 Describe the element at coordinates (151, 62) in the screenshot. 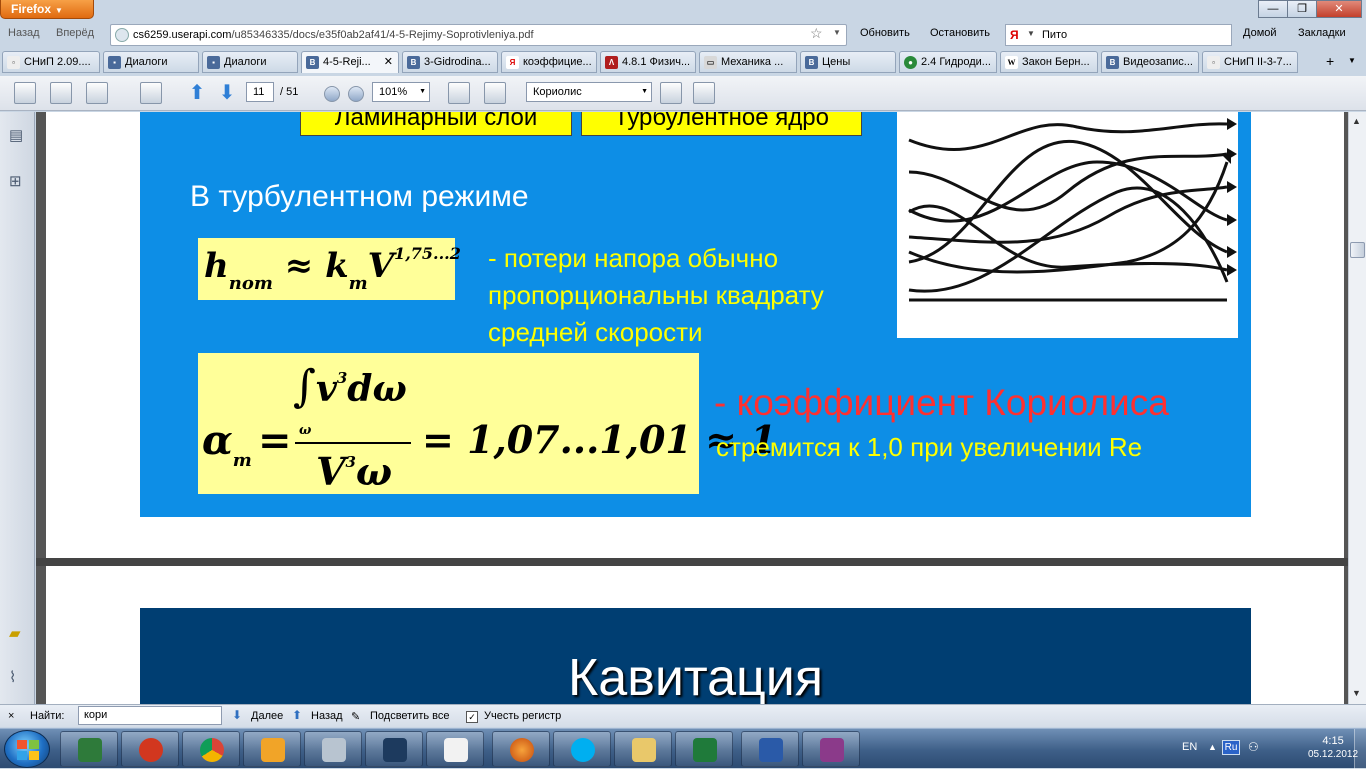

I see `tab-2: ▪ Диалоги` at that location.